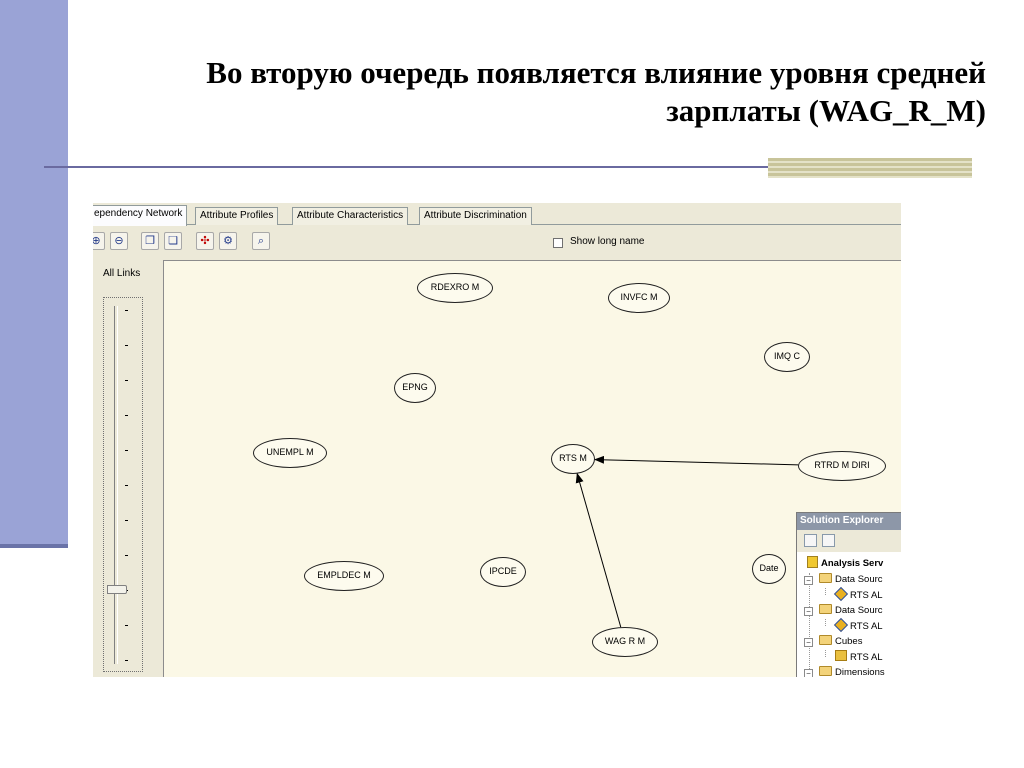 This screenshot has width=1024, height=768. What do you see at coordinates (34, 546) in the screenshot?
I see `slide-left-bar-edge` at bounding box center [34, 546].